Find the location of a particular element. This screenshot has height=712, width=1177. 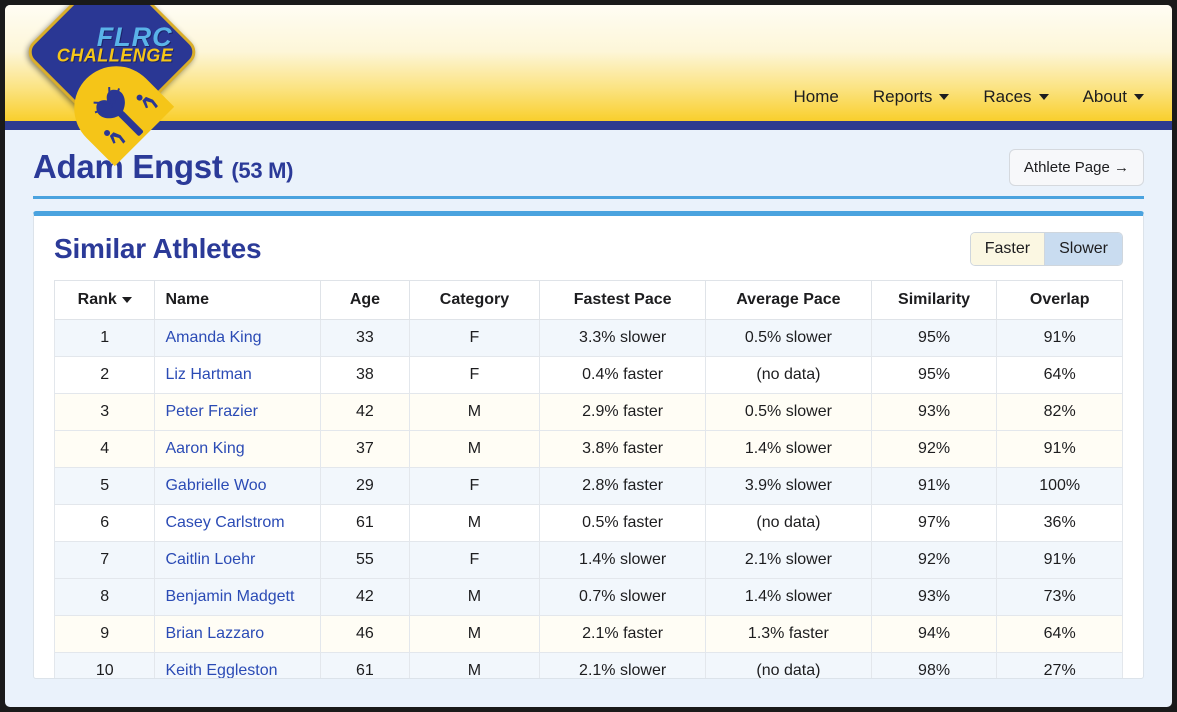

cell-overlap: 73% is located at coordinates (1059, 597).